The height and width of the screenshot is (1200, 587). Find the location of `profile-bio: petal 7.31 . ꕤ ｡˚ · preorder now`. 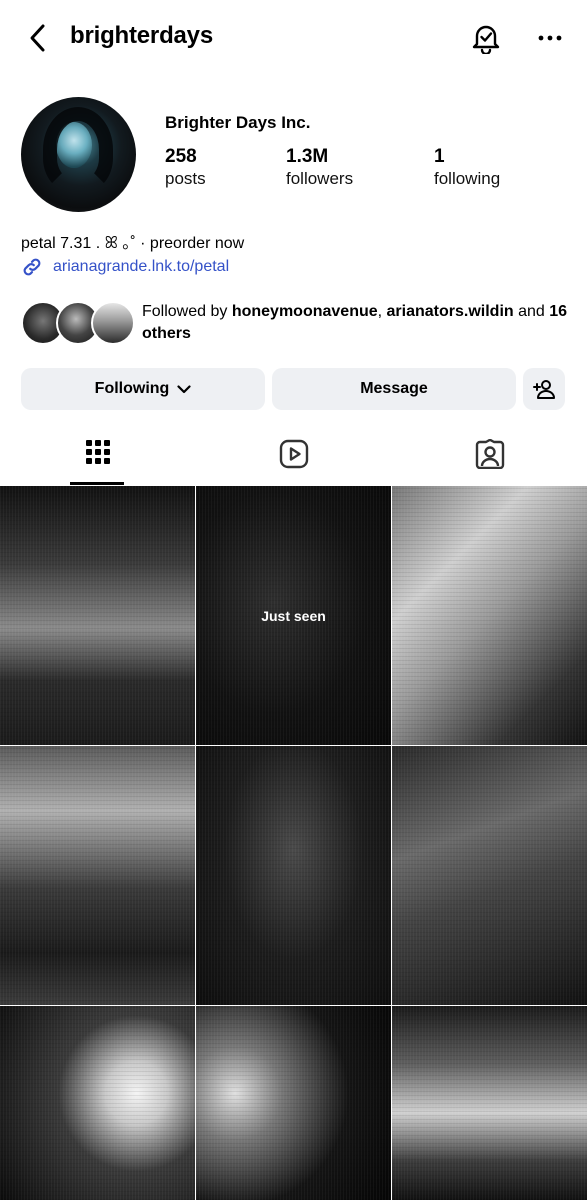

profile-bio: petal 7.31 . ꕤ ｡˚ · preorder now is located at coordinates (133, 243).